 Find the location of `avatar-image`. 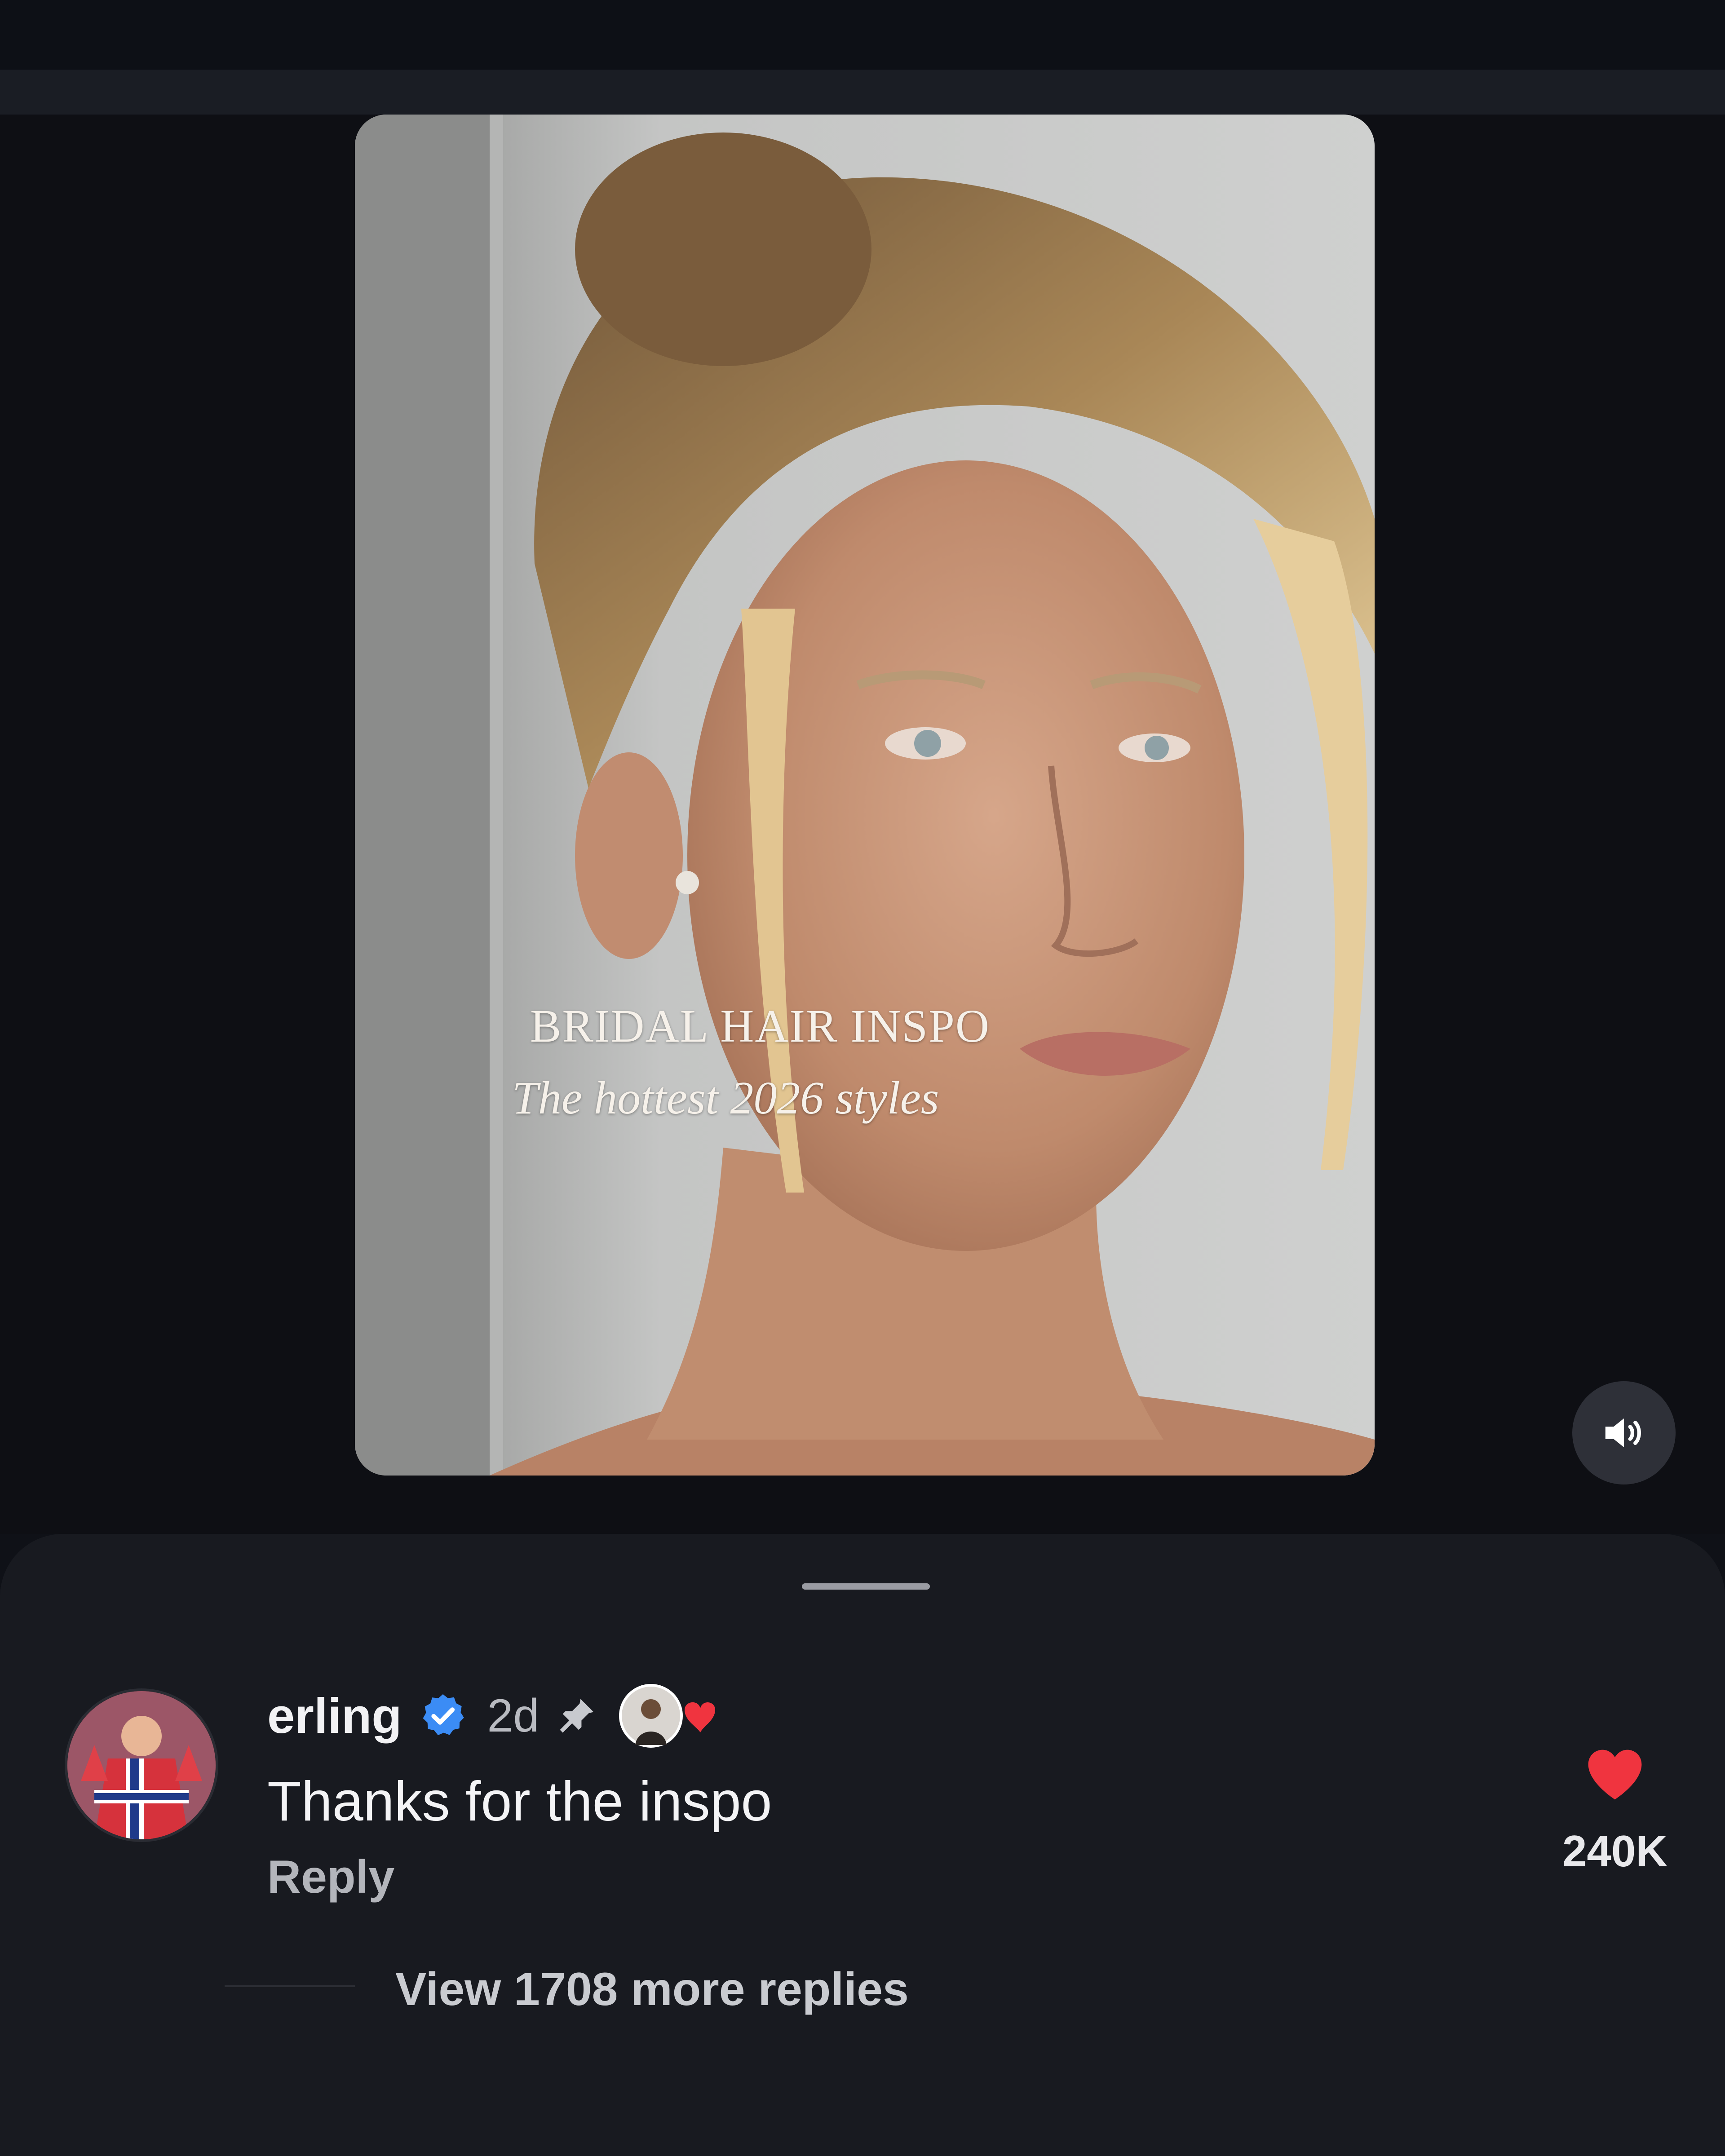

avatar-image is located at coordinates (141, 1765).